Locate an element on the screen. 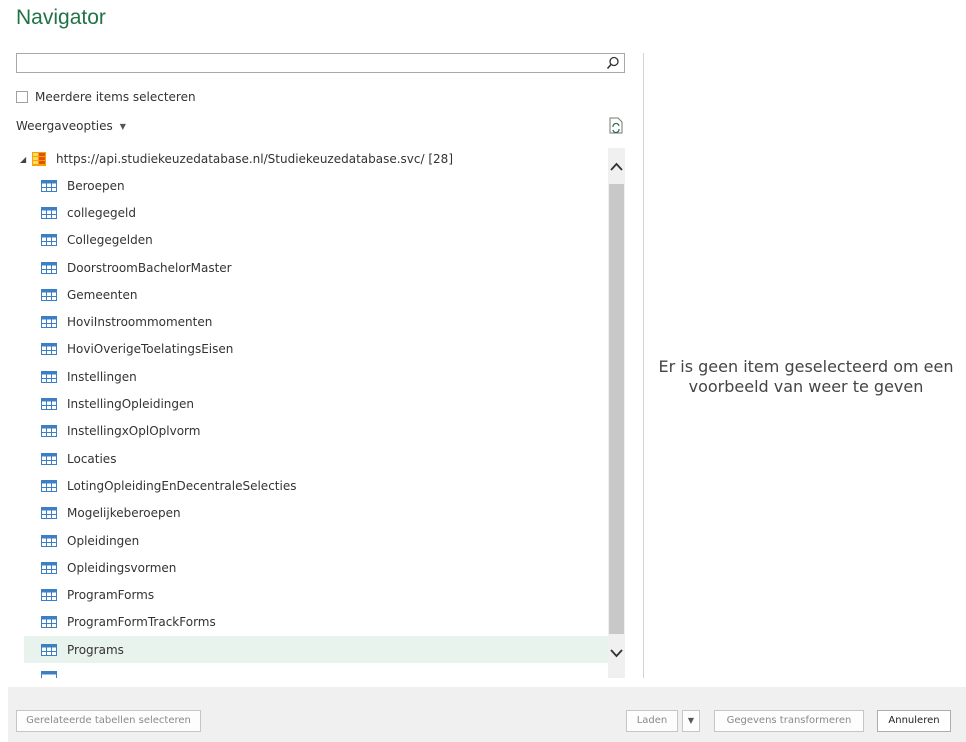  view-options-label: Weergaveopties is located at coordinates (64, 126).